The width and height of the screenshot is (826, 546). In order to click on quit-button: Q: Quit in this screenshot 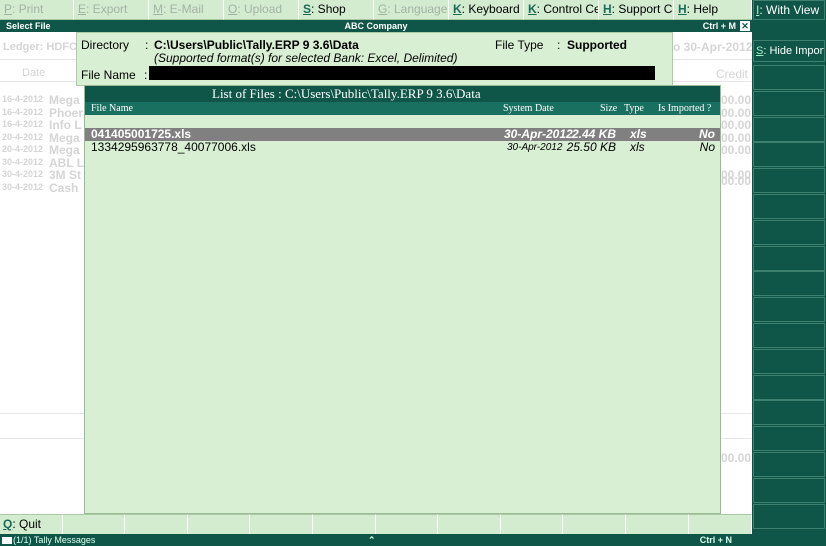, I will do `click(31, 524)`.